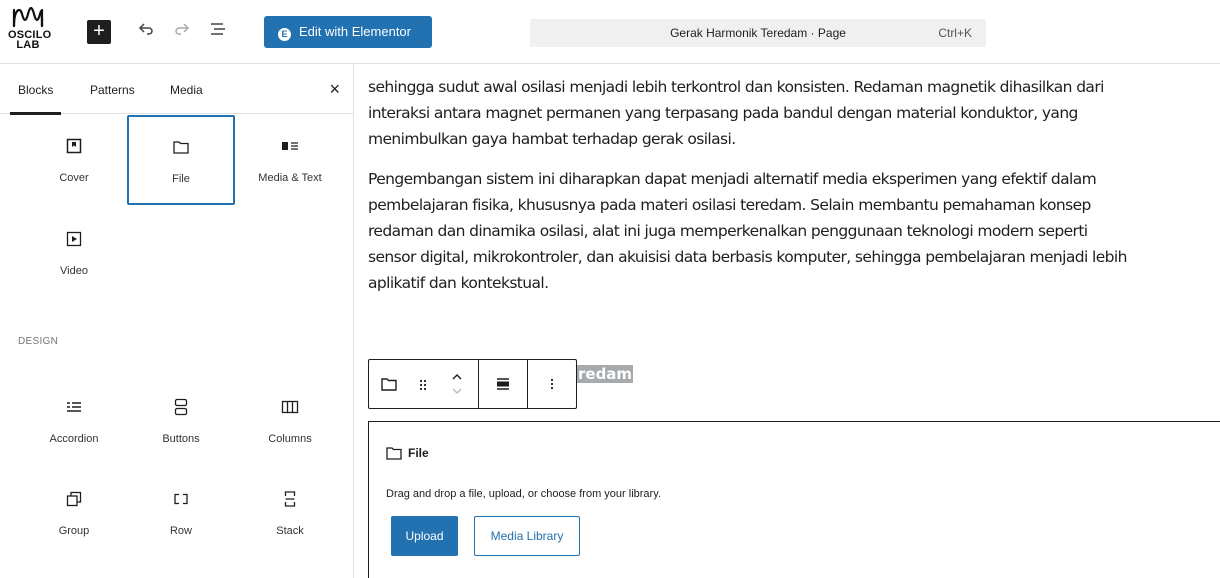 This screenshot has height=578, width=1220. What do you see at coordinates (527, 536) in the screenshot?
I see `media-library-button: Media Library` at bounding box center [527, 536].